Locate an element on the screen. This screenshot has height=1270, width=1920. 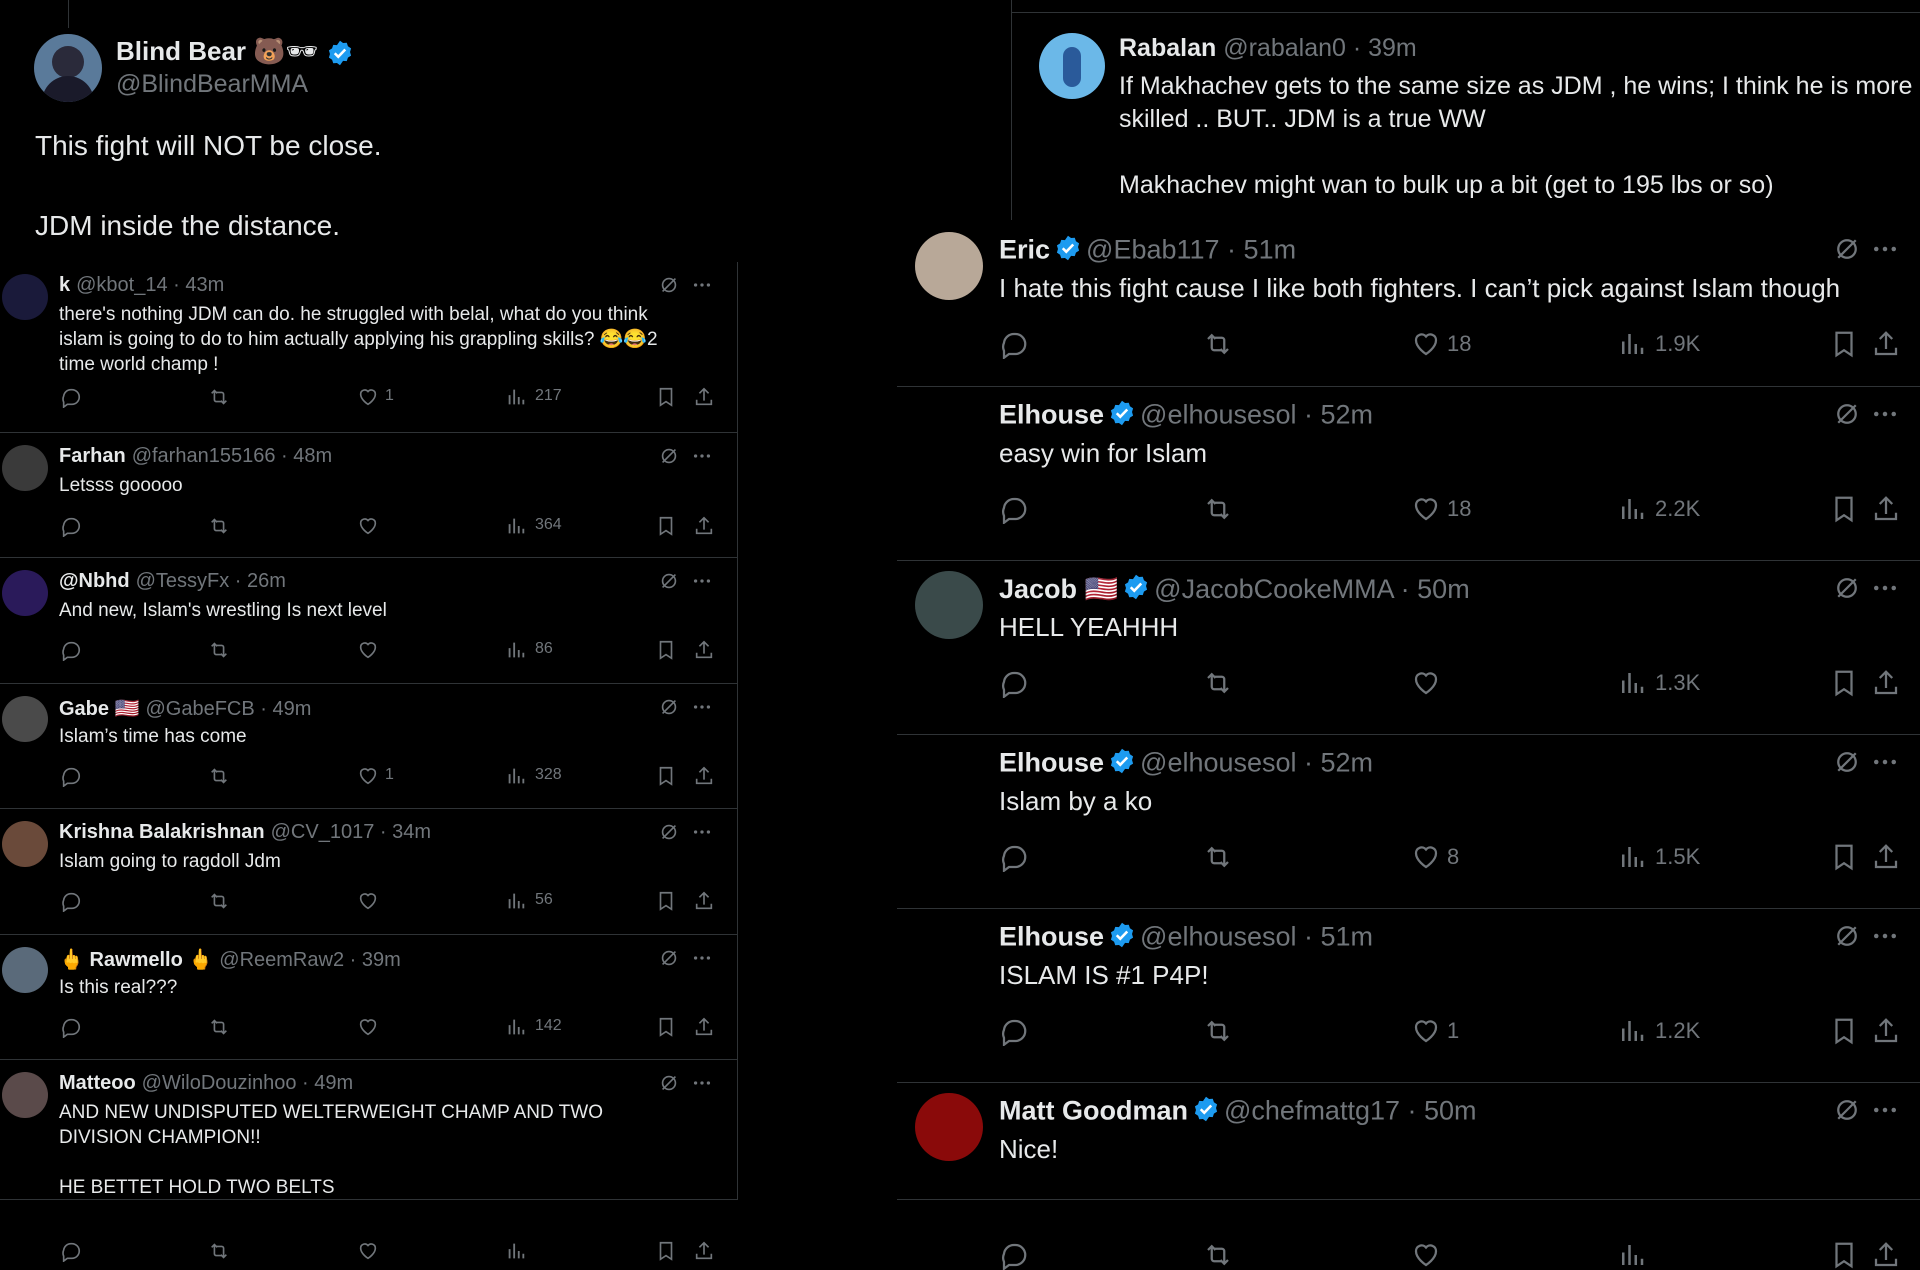
reply-meta: @elhousesol · 51m is located at coordinates (1256, 937).